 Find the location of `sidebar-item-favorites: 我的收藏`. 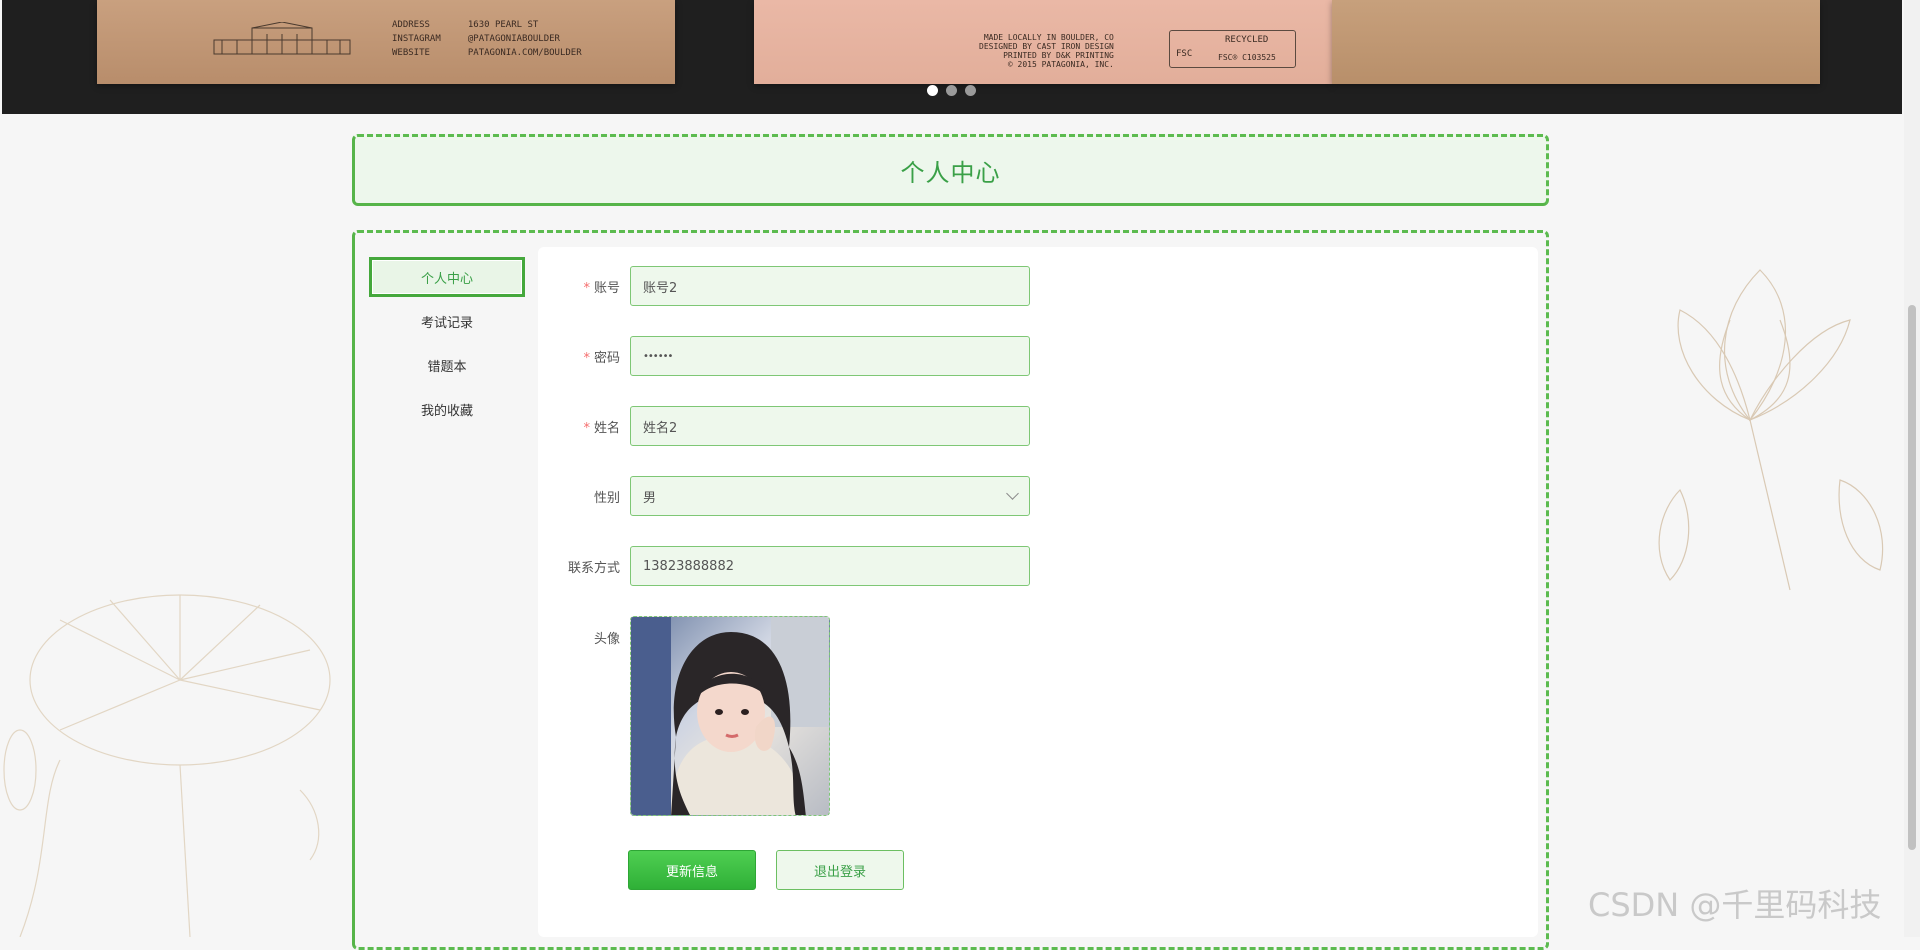

sidebar-item-favorites: 我的收藏 is located at coordinates (447, 409).